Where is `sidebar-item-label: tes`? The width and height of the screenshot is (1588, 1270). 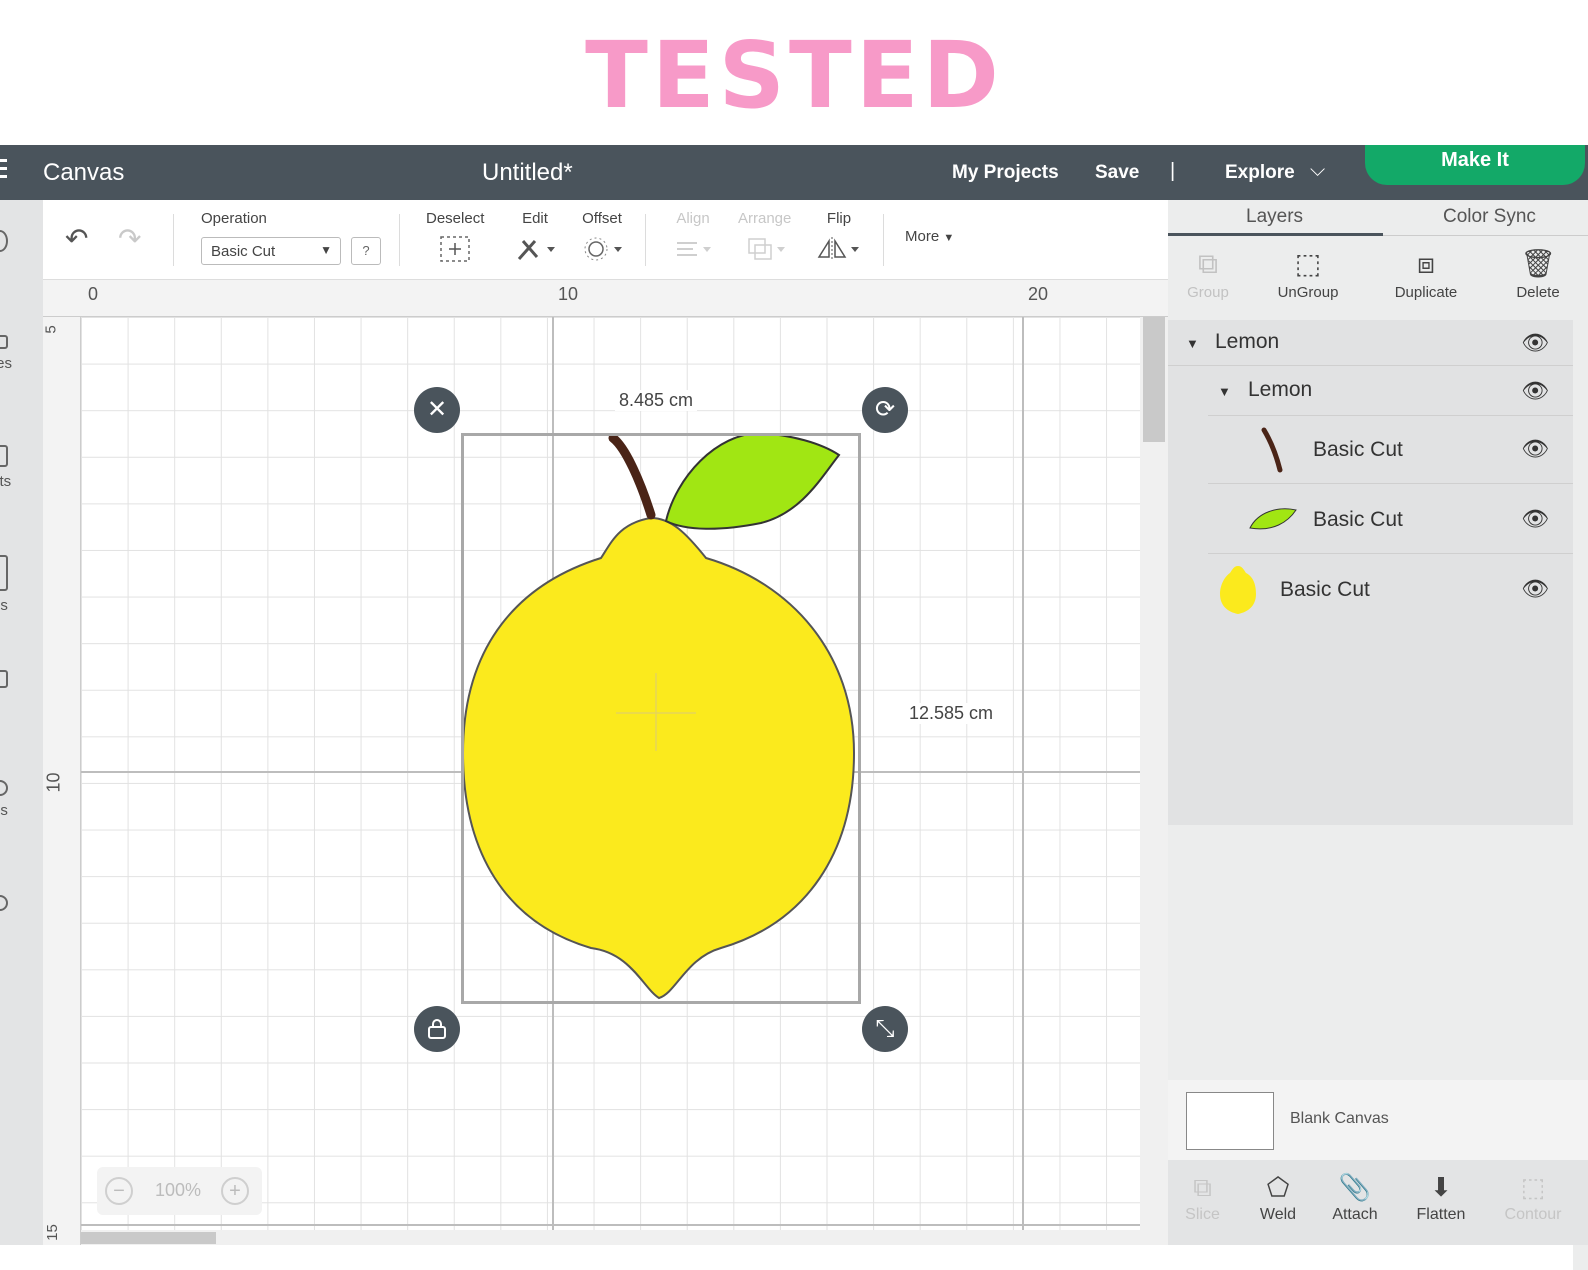
sidebar-item-label: tes is located at coordinates (6, 363).